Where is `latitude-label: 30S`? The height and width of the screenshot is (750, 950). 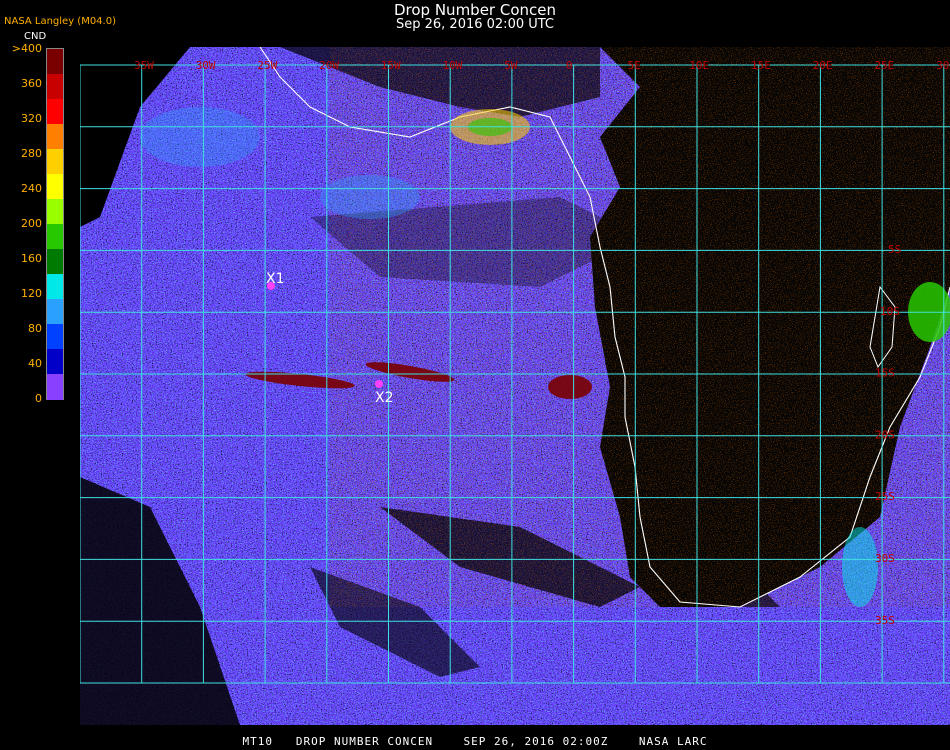 latitude-label: 30S is located at coordinates (885, 558).